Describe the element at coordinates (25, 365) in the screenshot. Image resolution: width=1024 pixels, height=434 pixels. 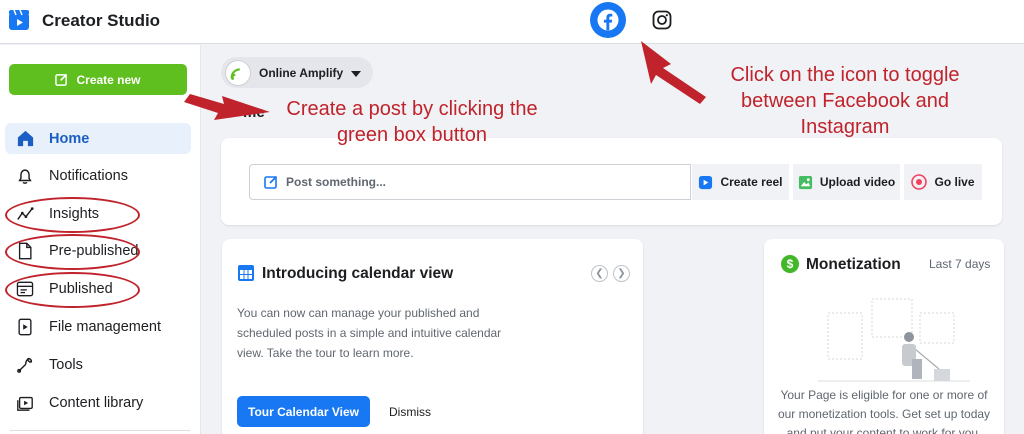
I see `tools-icon` at that location.